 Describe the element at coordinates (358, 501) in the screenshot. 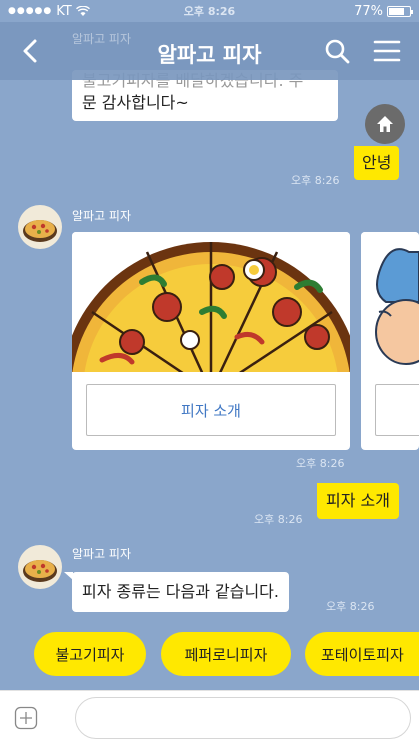

I see `user-message-pizza-intro: 피자 소개` at that location.